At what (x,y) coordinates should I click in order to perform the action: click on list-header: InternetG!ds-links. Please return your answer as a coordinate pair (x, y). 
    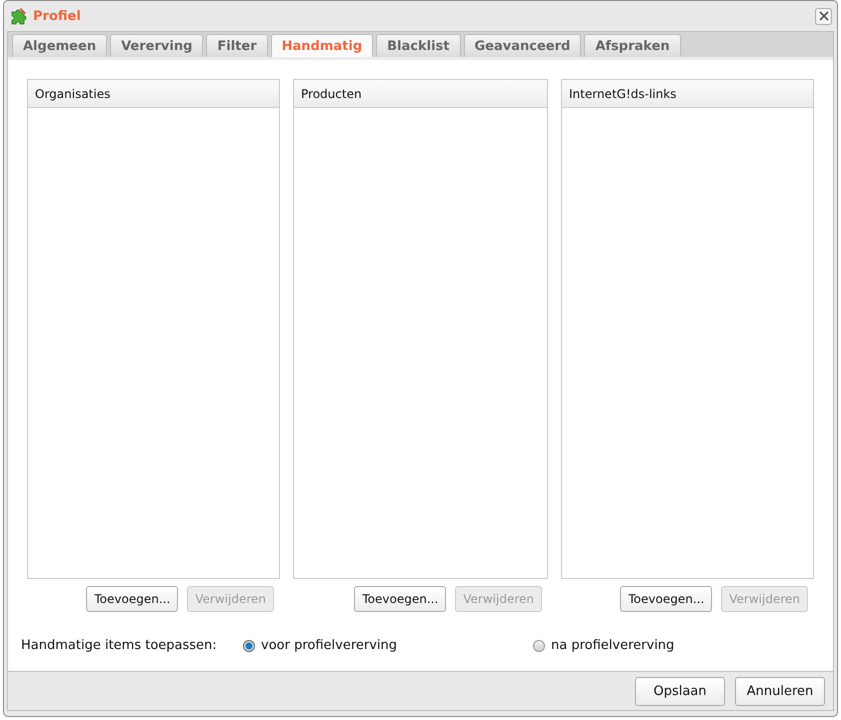
    Looking at the image, I should click on (687, 94).